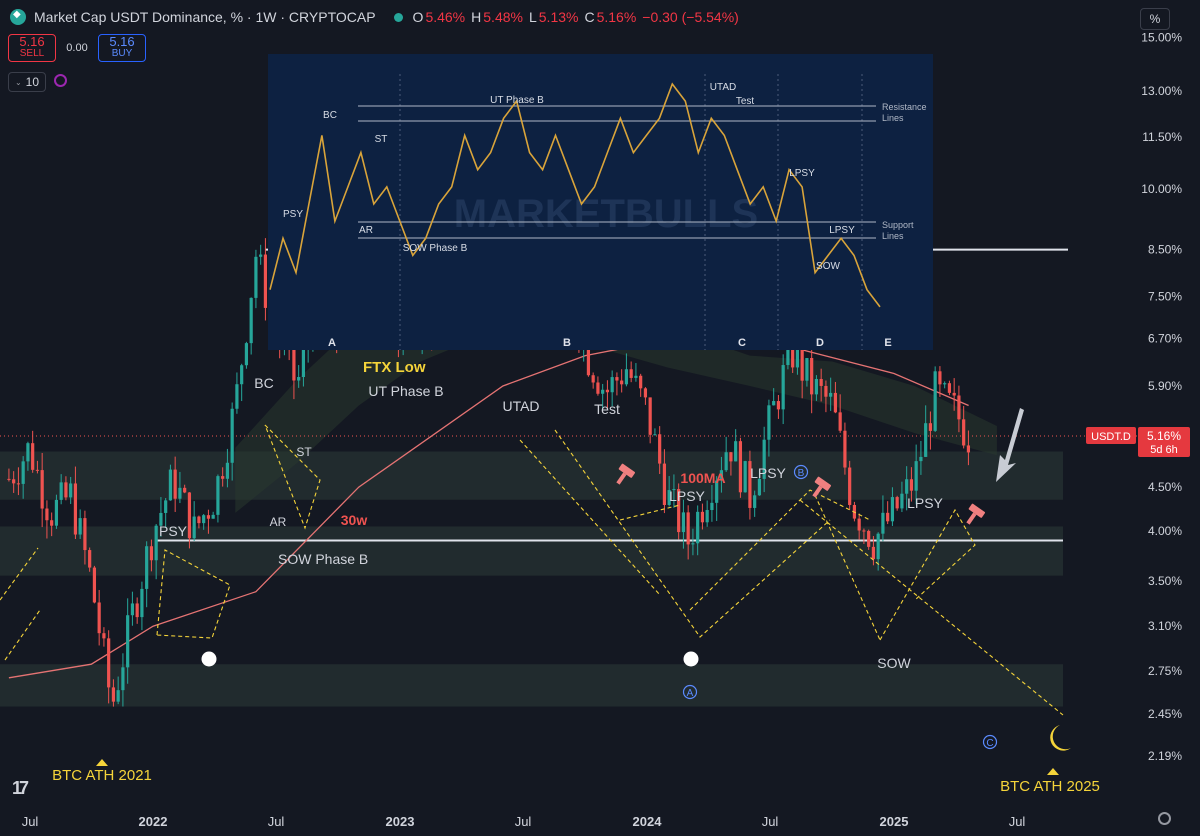 The width and height of the screenshot is (1200, 836). I want to click on y-tick-label: 5.90%, so click(1165, 386).